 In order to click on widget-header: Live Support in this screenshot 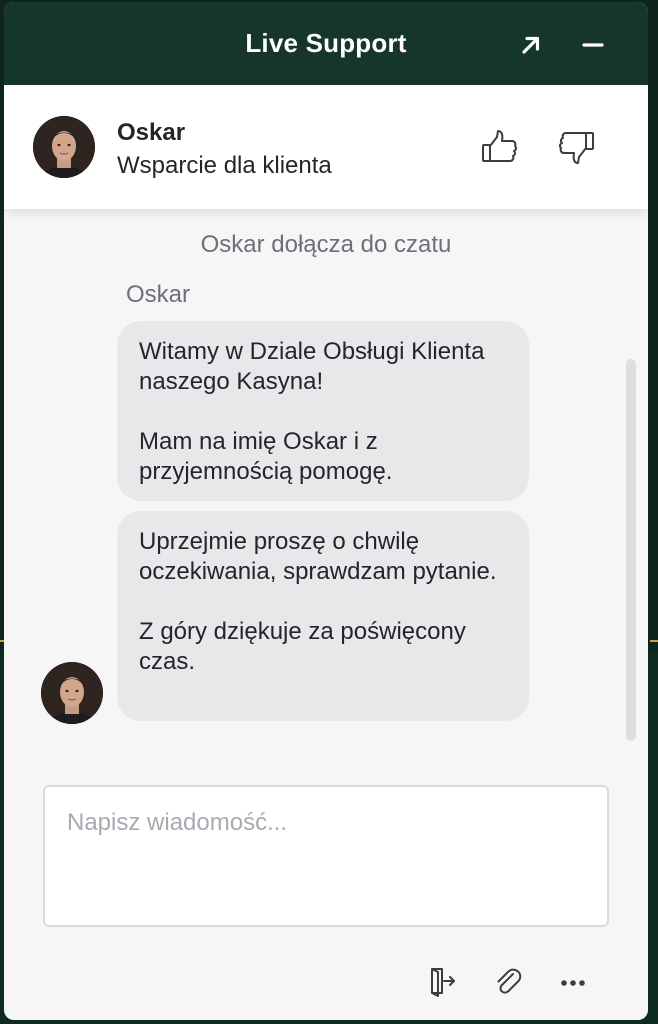, I will do `click(326, 43)`.